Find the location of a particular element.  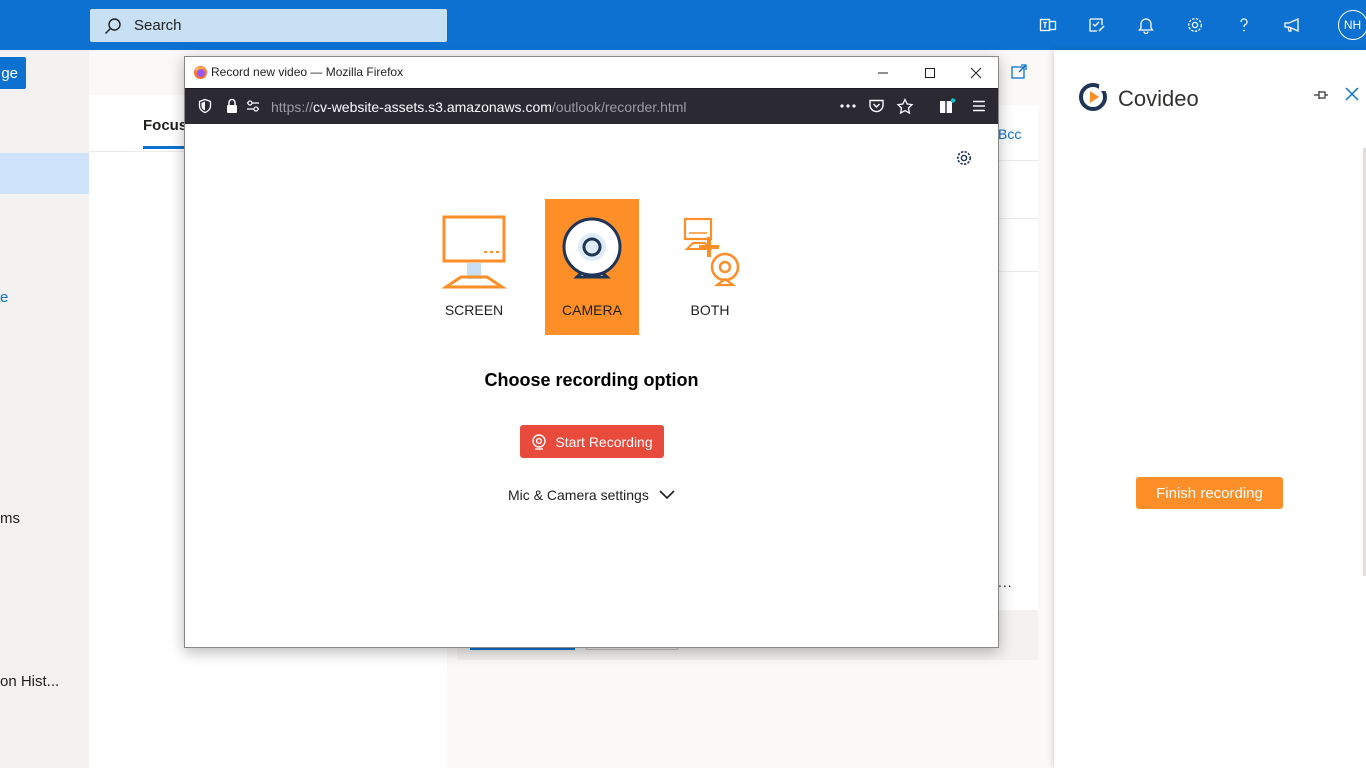

option-screen: SCREEN is located at coordinates (474, 267).